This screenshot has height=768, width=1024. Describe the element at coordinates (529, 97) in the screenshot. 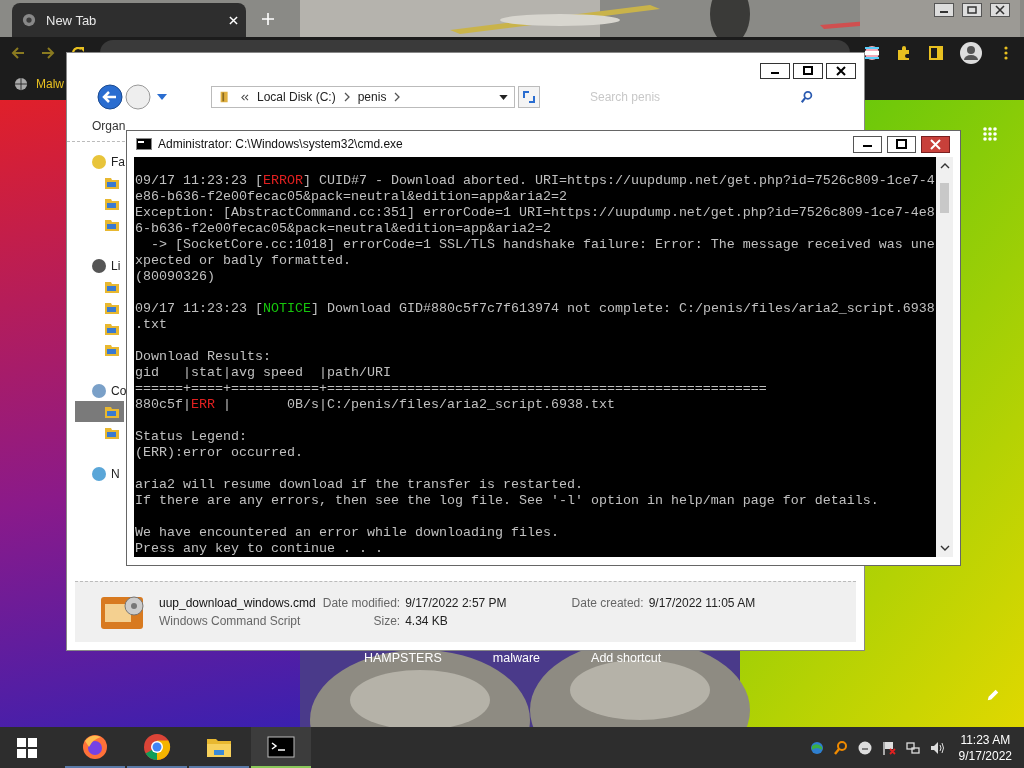

I see `refresh-icon` at that location.